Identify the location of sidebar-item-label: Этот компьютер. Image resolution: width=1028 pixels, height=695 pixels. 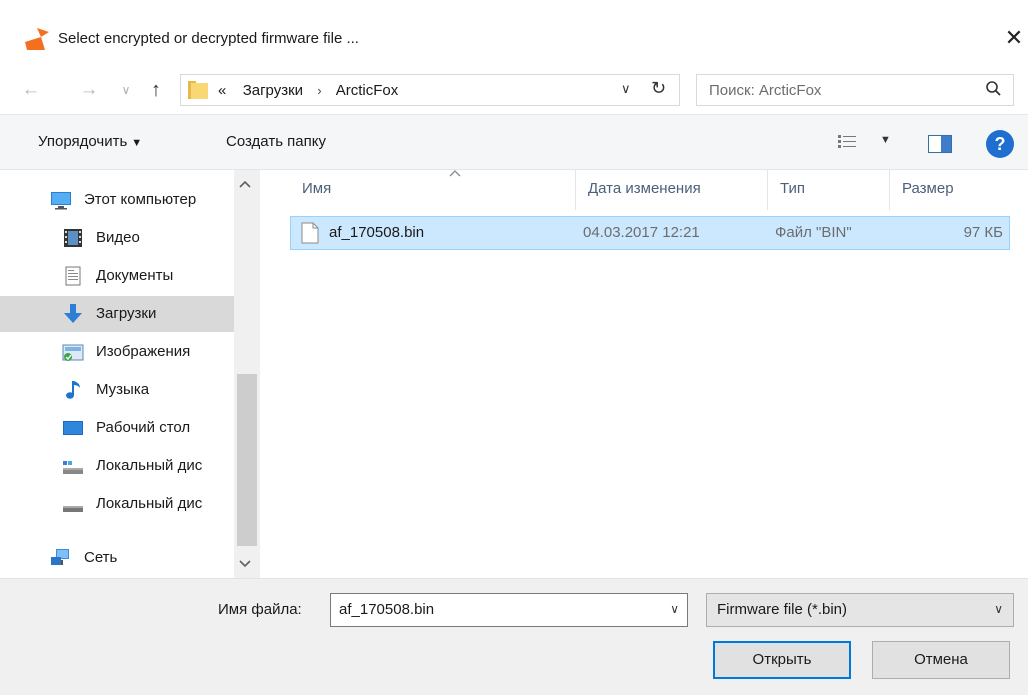
(140, 199).